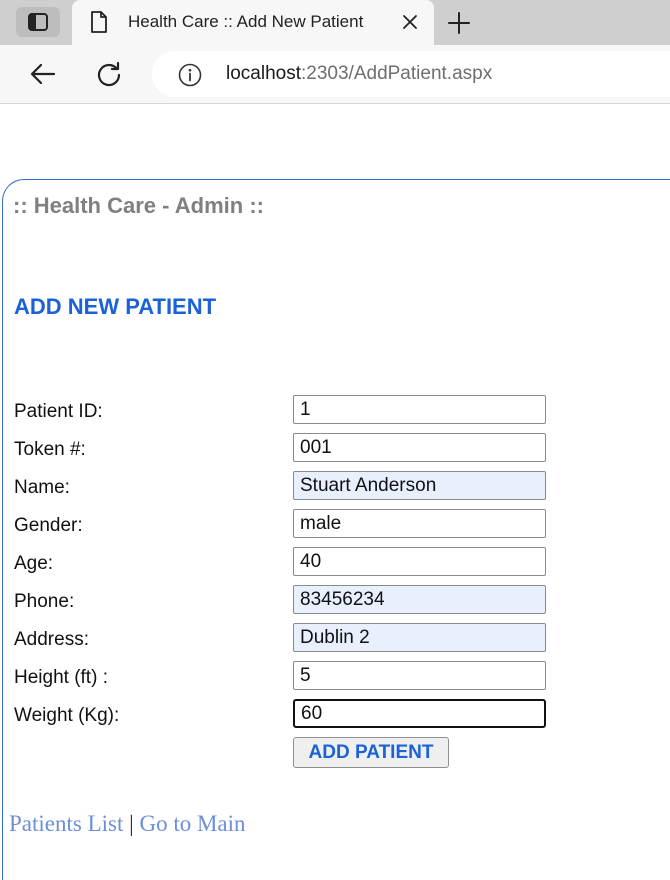  Describe the element at coordinates (246, 21) in the screenshot. I see `tab-title: Health Care :: Add New Patient` at that location.